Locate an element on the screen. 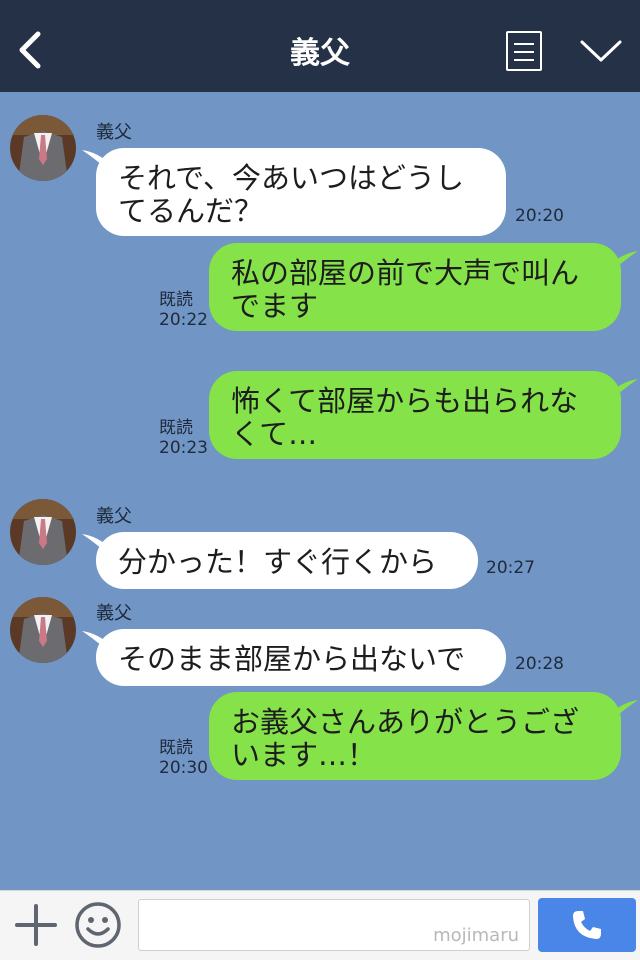 The image size is (640, 960). read-receipt: 既読 20:23 is located at coordinates (183, 438).